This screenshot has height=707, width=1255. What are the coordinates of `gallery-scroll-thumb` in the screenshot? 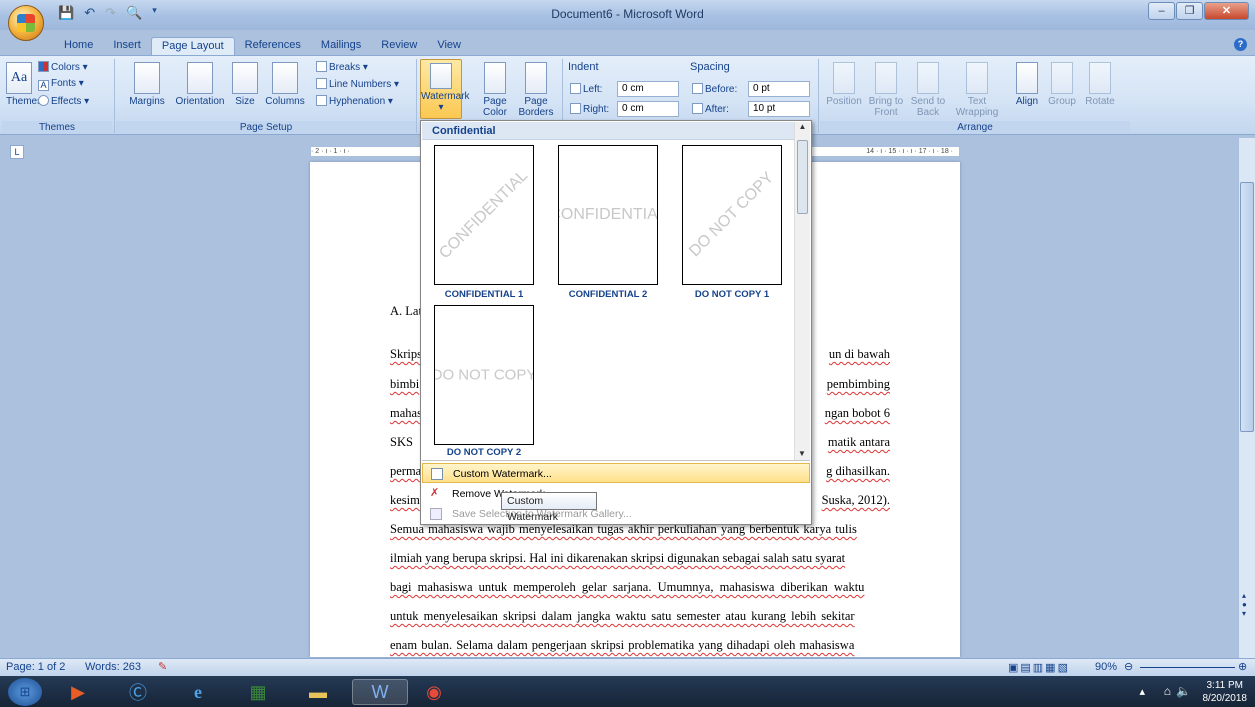 It's located at (802, 177).